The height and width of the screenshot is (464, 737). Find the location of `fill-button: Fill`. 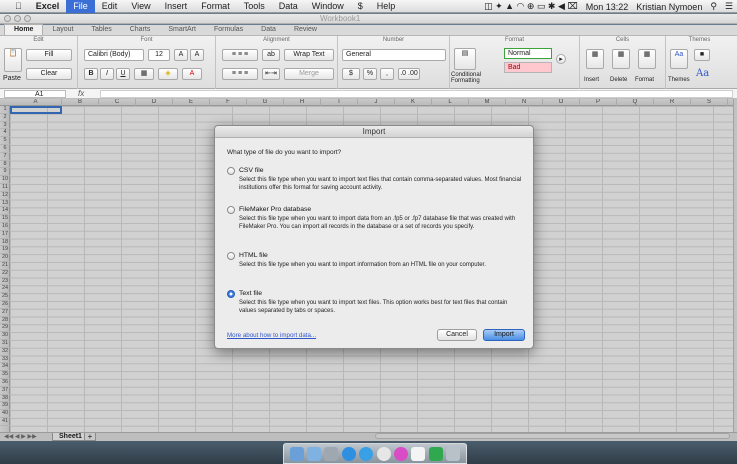

fill-button: Fill is located at coordinates (49, 55).